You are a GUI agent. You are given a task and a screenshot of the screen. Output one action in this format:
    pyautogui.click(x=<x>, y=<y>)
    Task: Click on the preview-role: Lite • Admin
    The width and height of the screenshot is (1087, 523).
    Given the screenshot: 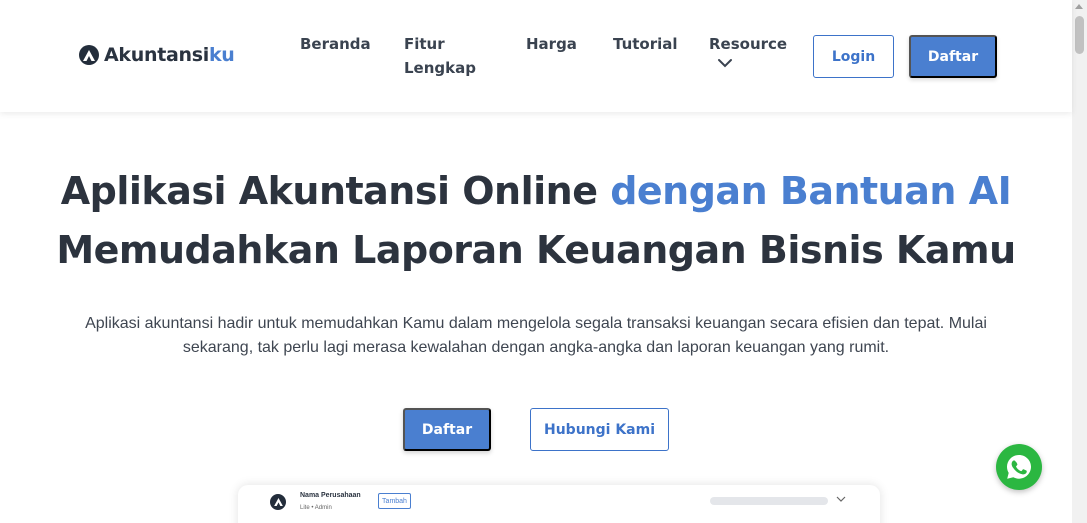 What is the action you would take?
    pyautogui.click(x=316, y=508)
    